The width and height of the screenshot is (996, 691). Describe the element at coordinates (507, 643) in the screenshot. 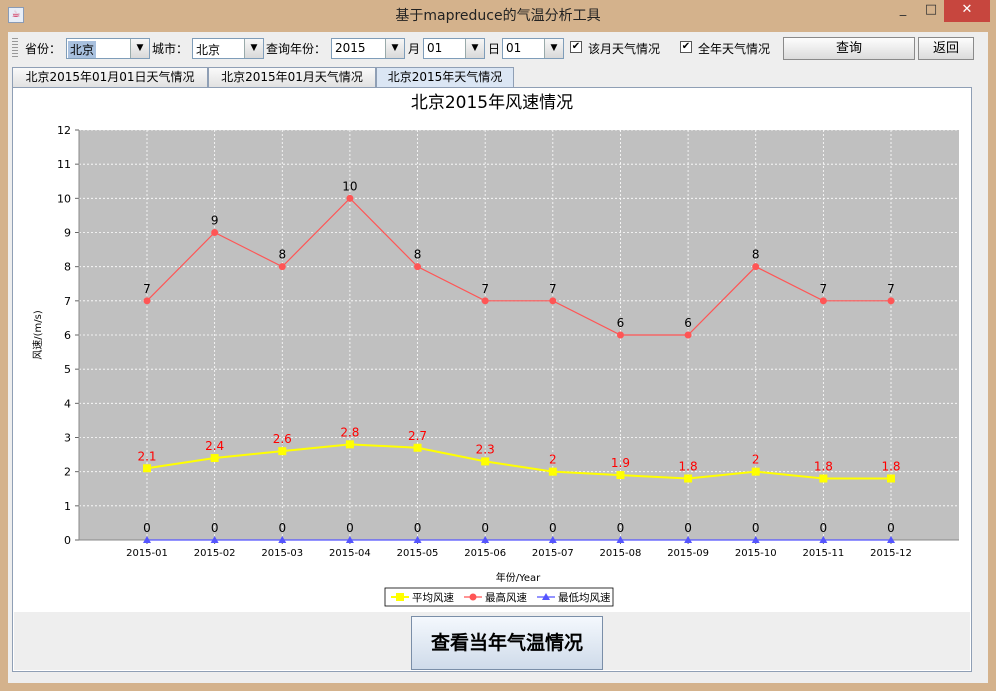

I see `view-year-temperature-button: 查看当年气温情况` at that location.